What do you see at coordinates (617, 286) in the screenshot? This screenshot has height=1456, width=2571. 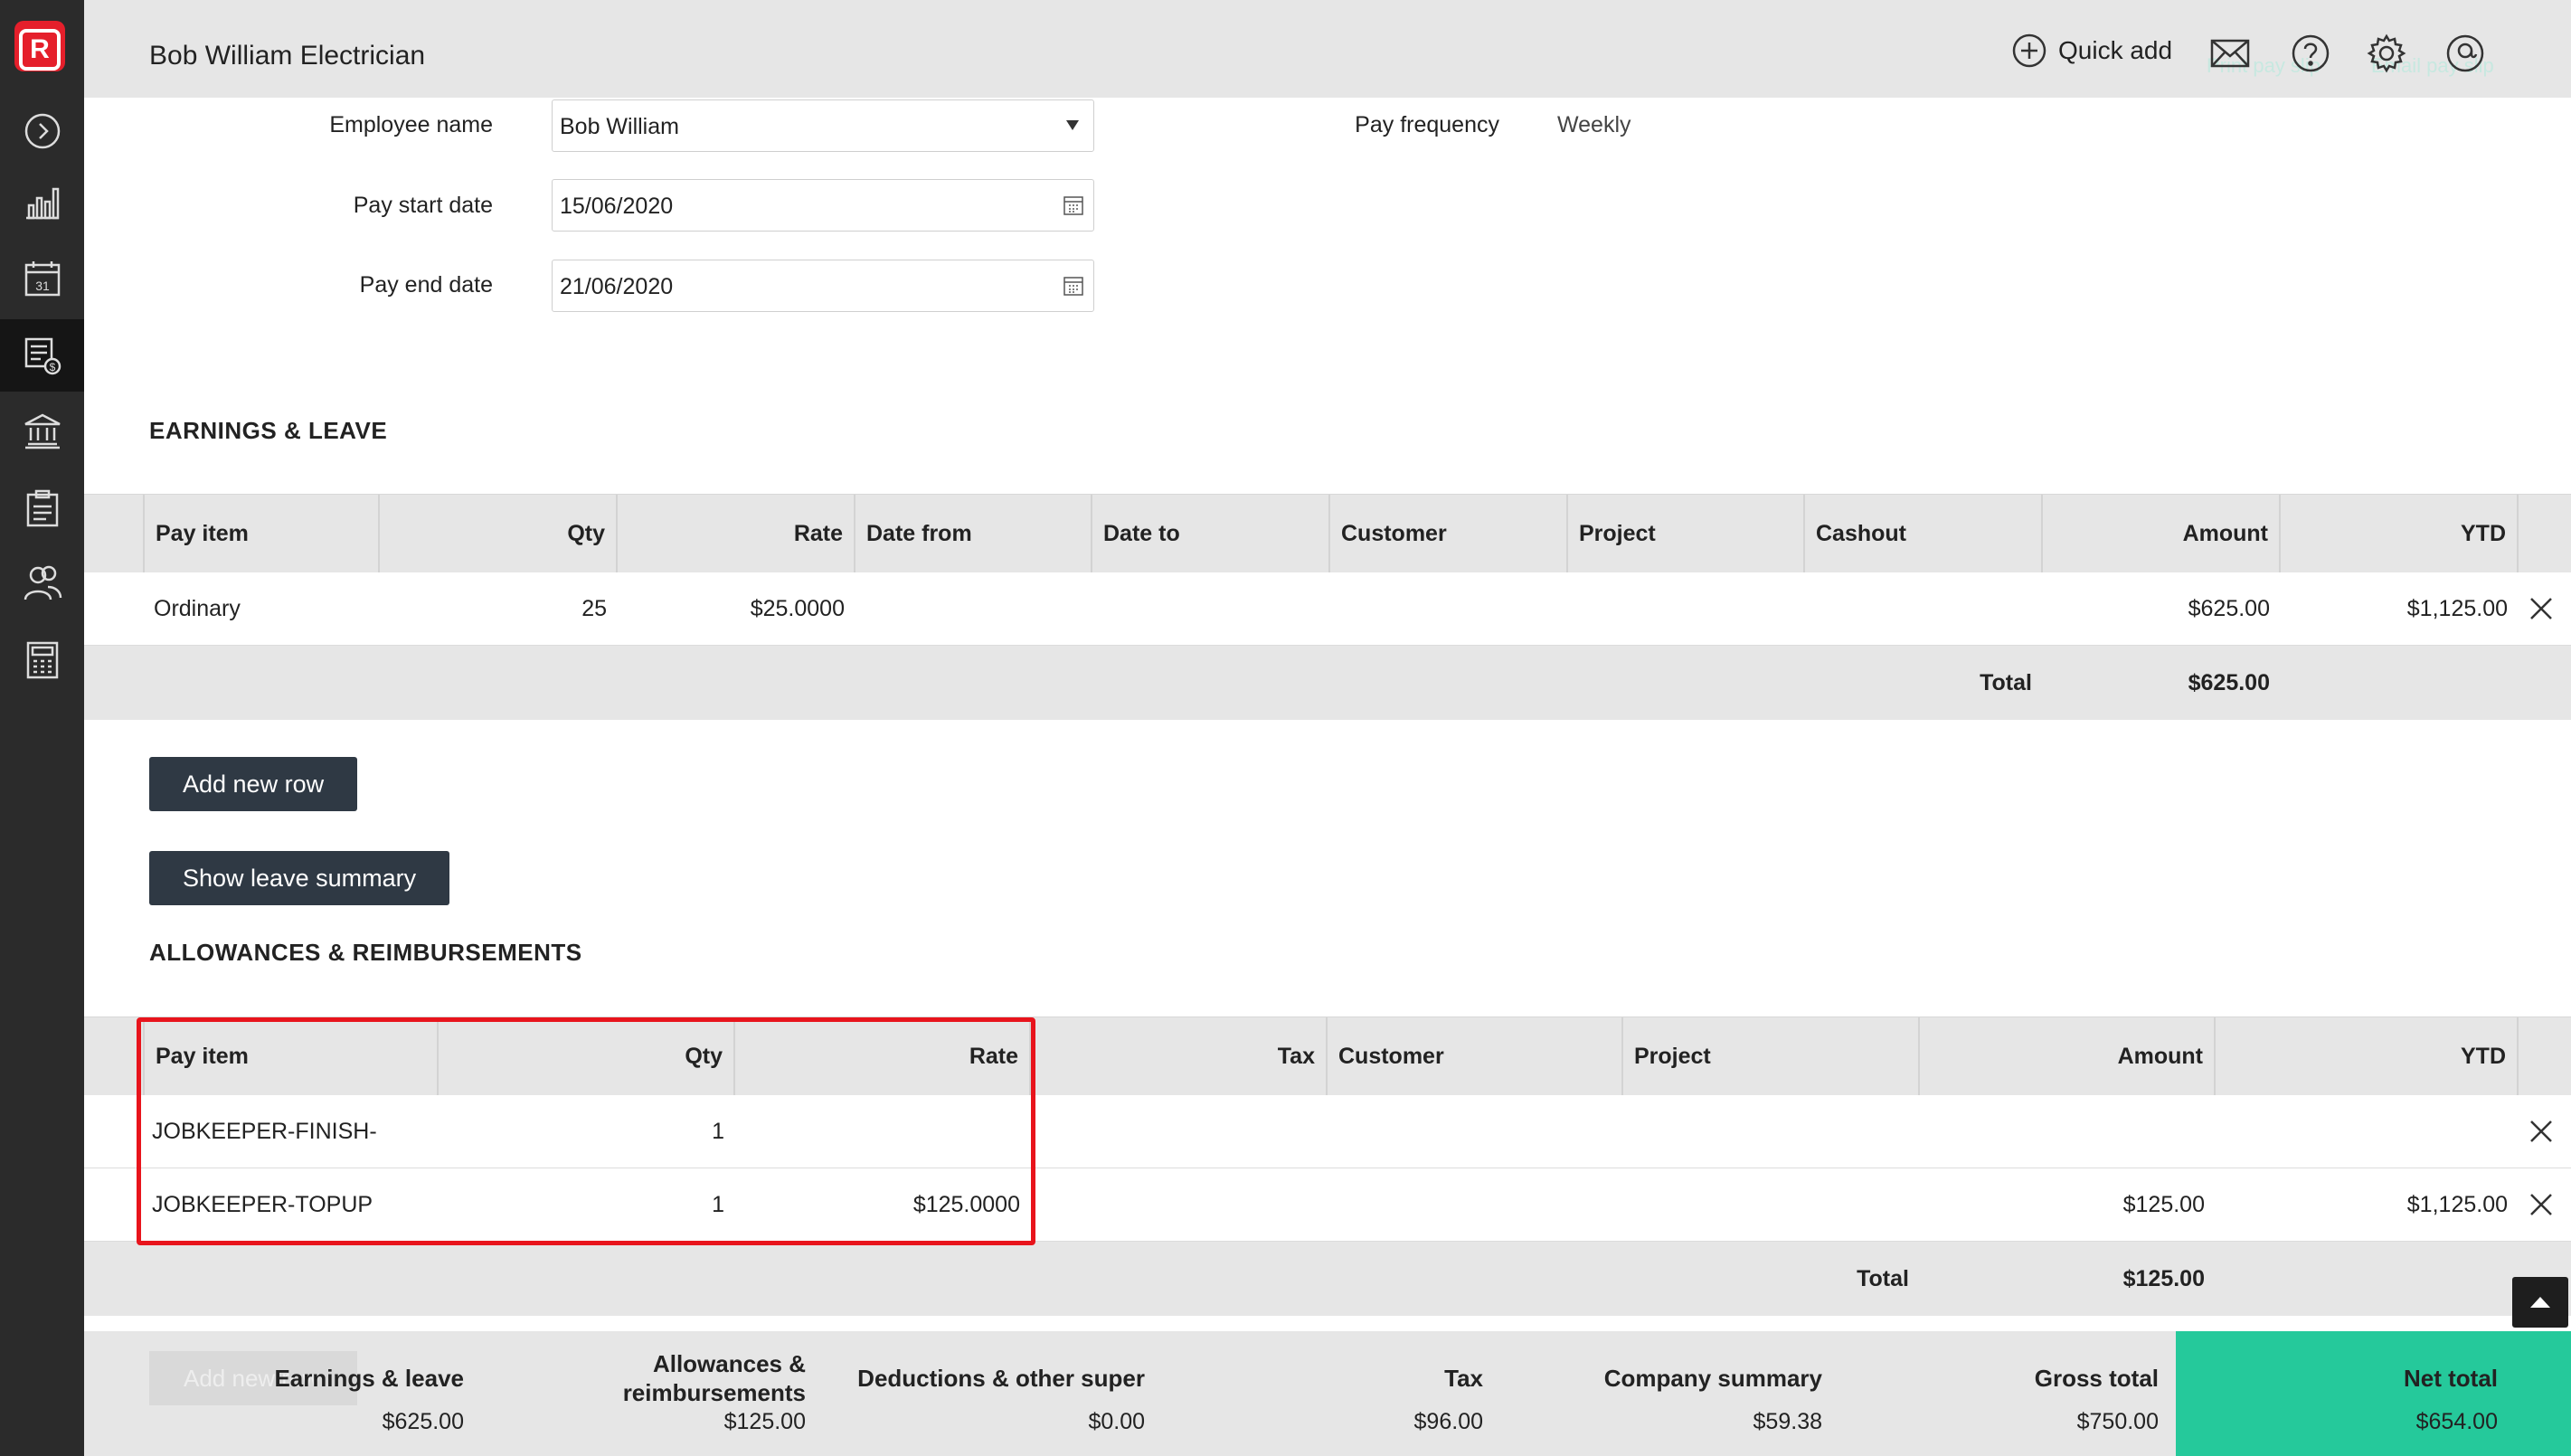 I see `pay-end-date-value: 21/06/2020` at bounding box center [617, 286].